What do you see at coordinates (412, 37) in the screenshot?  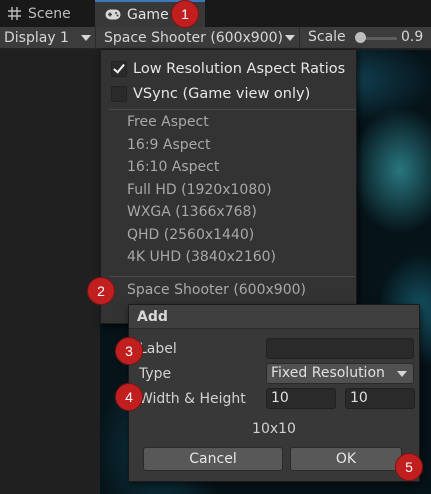 I see `scale-value: 0.9` at bounding box center [412, 37].